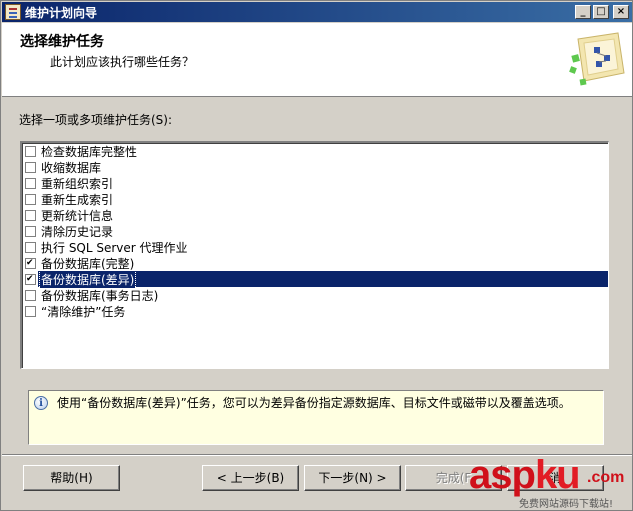  Describe the element at coordinates (77, 215) in the screenshot. I see `task-label: 更新统计信息` at that location.